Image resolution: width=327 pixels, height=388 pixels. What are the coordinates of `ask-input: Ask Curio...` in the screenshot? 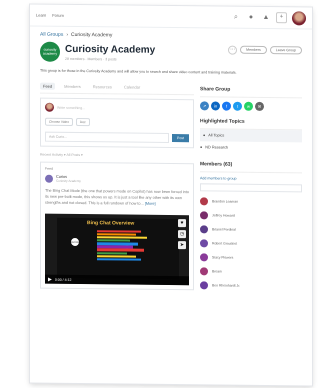 It's located at (107, 137).